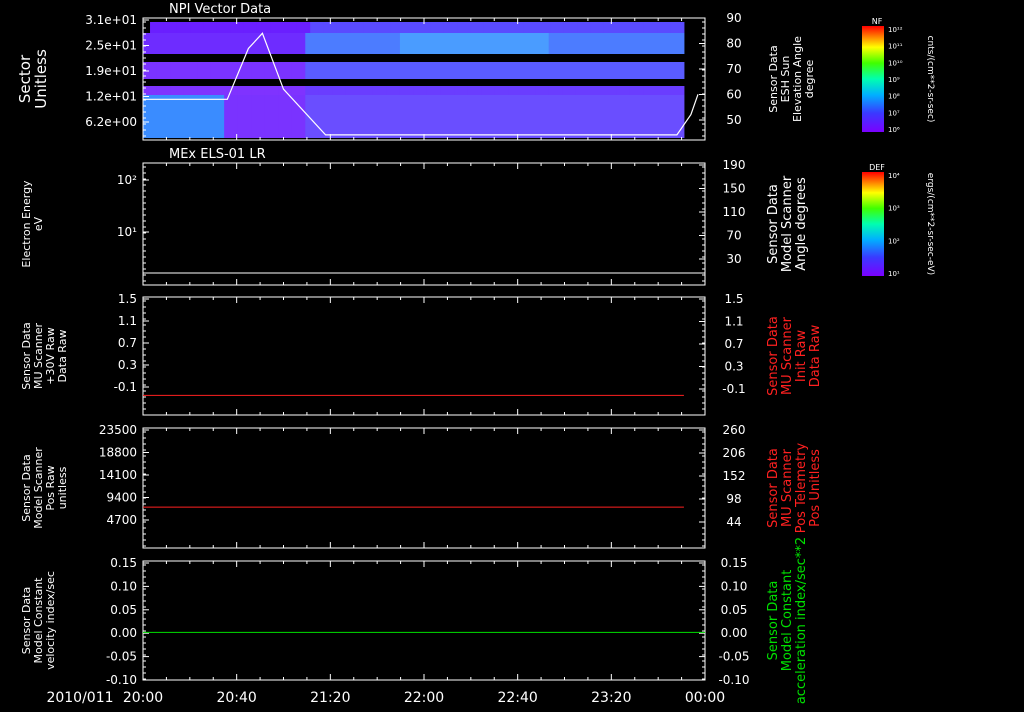  I want to click on panel-frame, so click(424, 356).